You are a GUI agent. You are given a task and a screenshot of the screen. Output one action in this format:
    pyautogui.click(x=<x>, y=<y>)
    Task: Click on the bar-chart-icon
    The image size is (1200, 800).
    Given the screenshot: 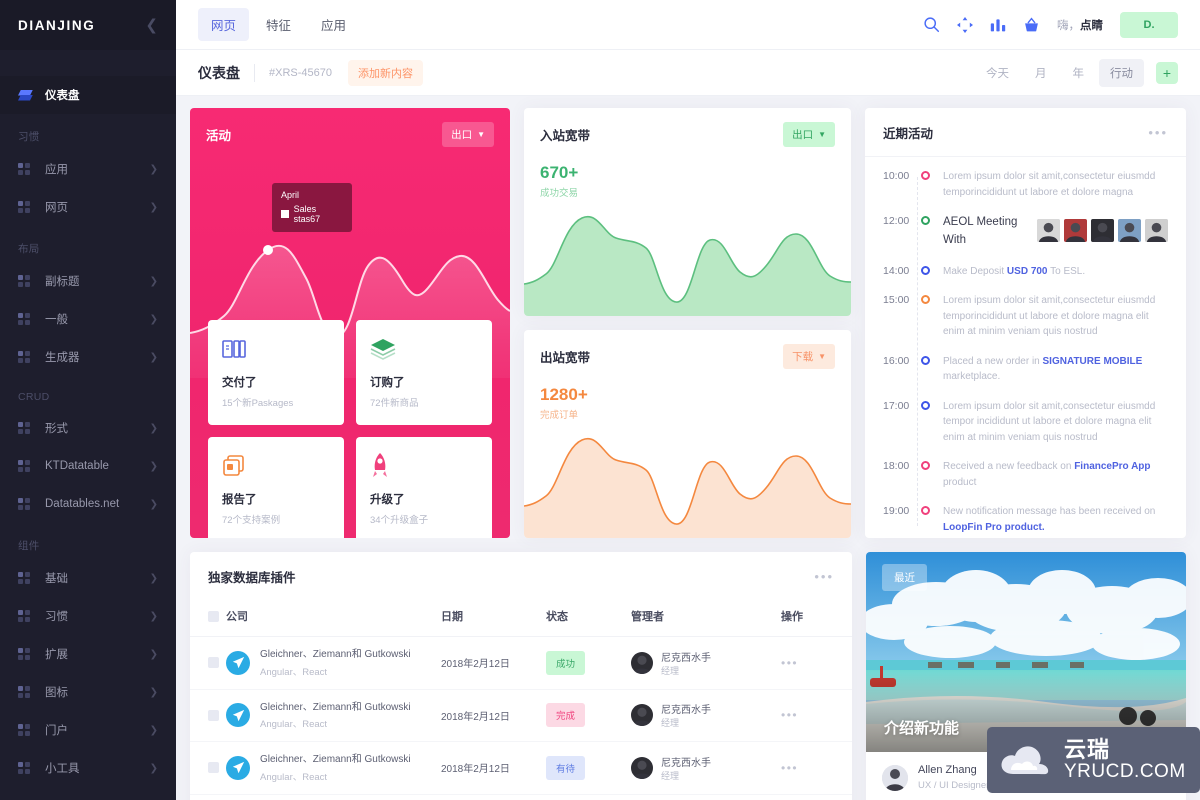 What is the action you would take?
    pyautogui.click(x=998, y=25)
    